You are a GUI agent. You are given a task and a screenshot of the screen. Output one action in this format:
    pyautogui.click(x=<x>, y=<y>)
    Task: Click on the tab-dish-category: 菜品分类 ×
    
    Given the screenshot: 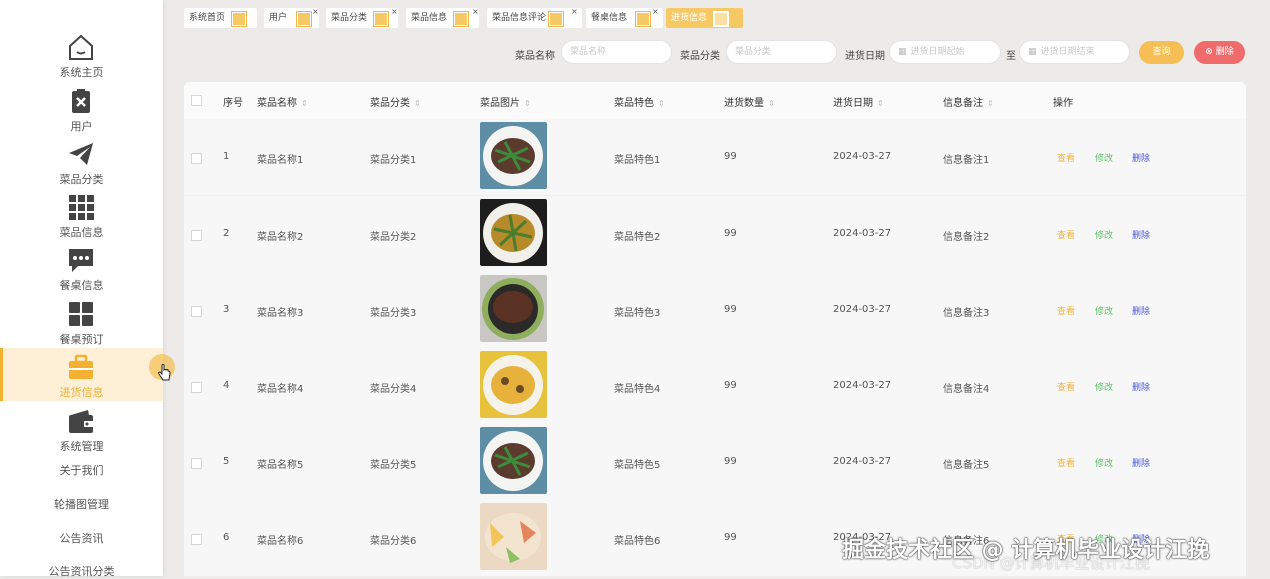 What is the action you would take?
    pyautogui.click(x=362, y=17)
    